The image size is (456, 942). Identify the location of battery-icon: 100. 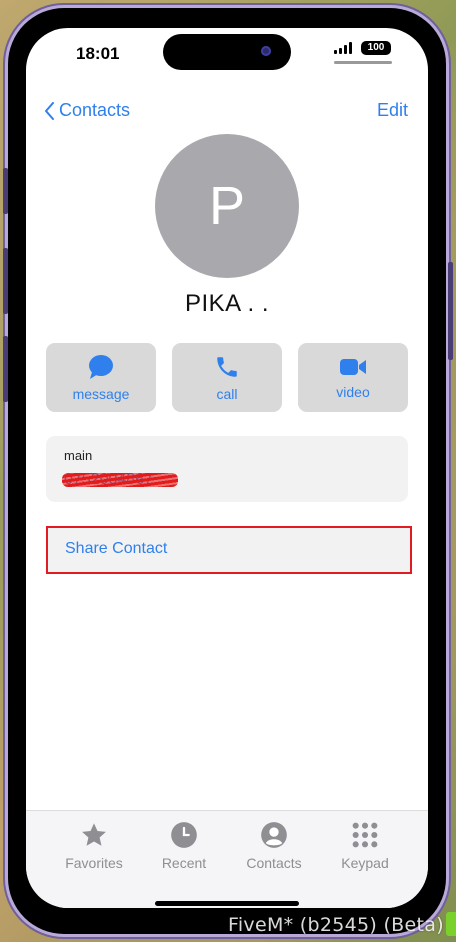
(376, 48).